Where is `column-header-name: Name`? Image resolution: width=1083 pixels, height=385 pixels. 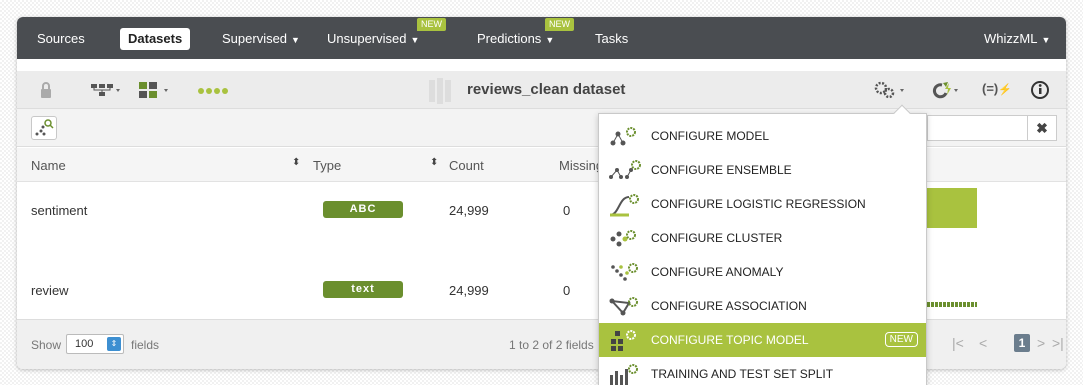
column-header-name: Name is located at coordinates (48, 165).